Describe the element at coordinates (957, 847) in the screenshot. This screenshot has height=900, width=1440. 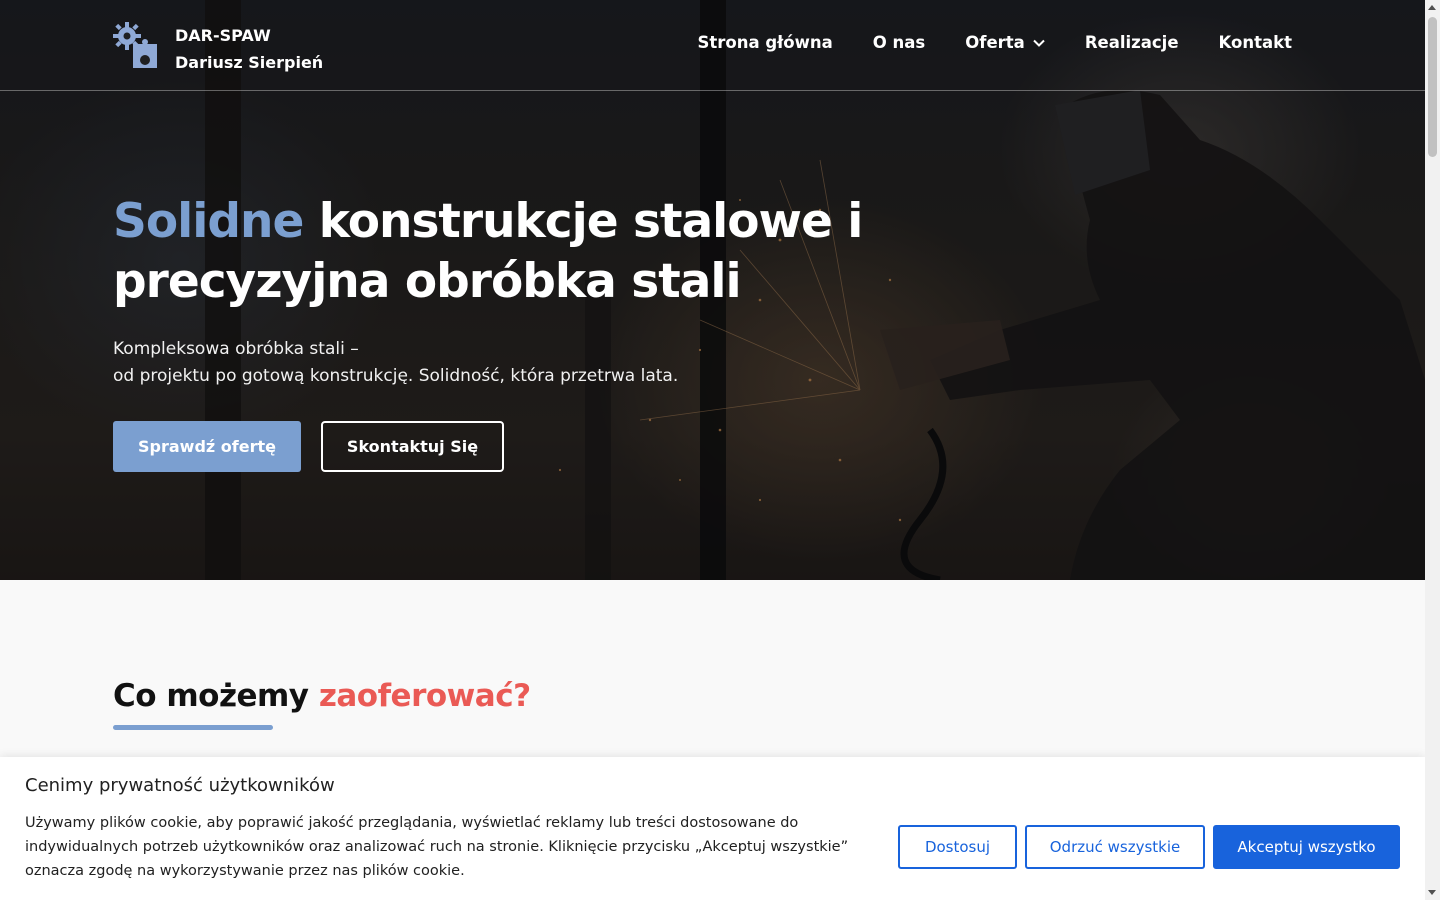
I see `customize-button: Dostosuj` at that location.